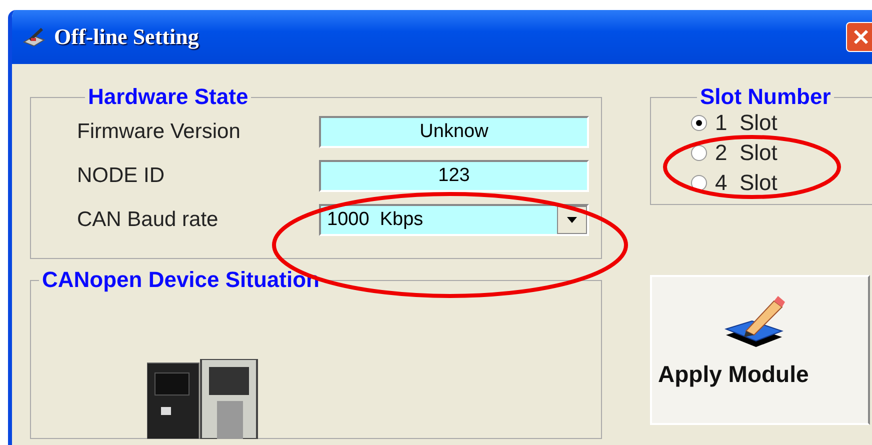 Image resolution: width=872 pixels, height=445 pixels. What do you see at coordinates (781, 153) in the screenshot?
I see `slot-radio-option: 2 Slot` at bounding box center [781, 153].